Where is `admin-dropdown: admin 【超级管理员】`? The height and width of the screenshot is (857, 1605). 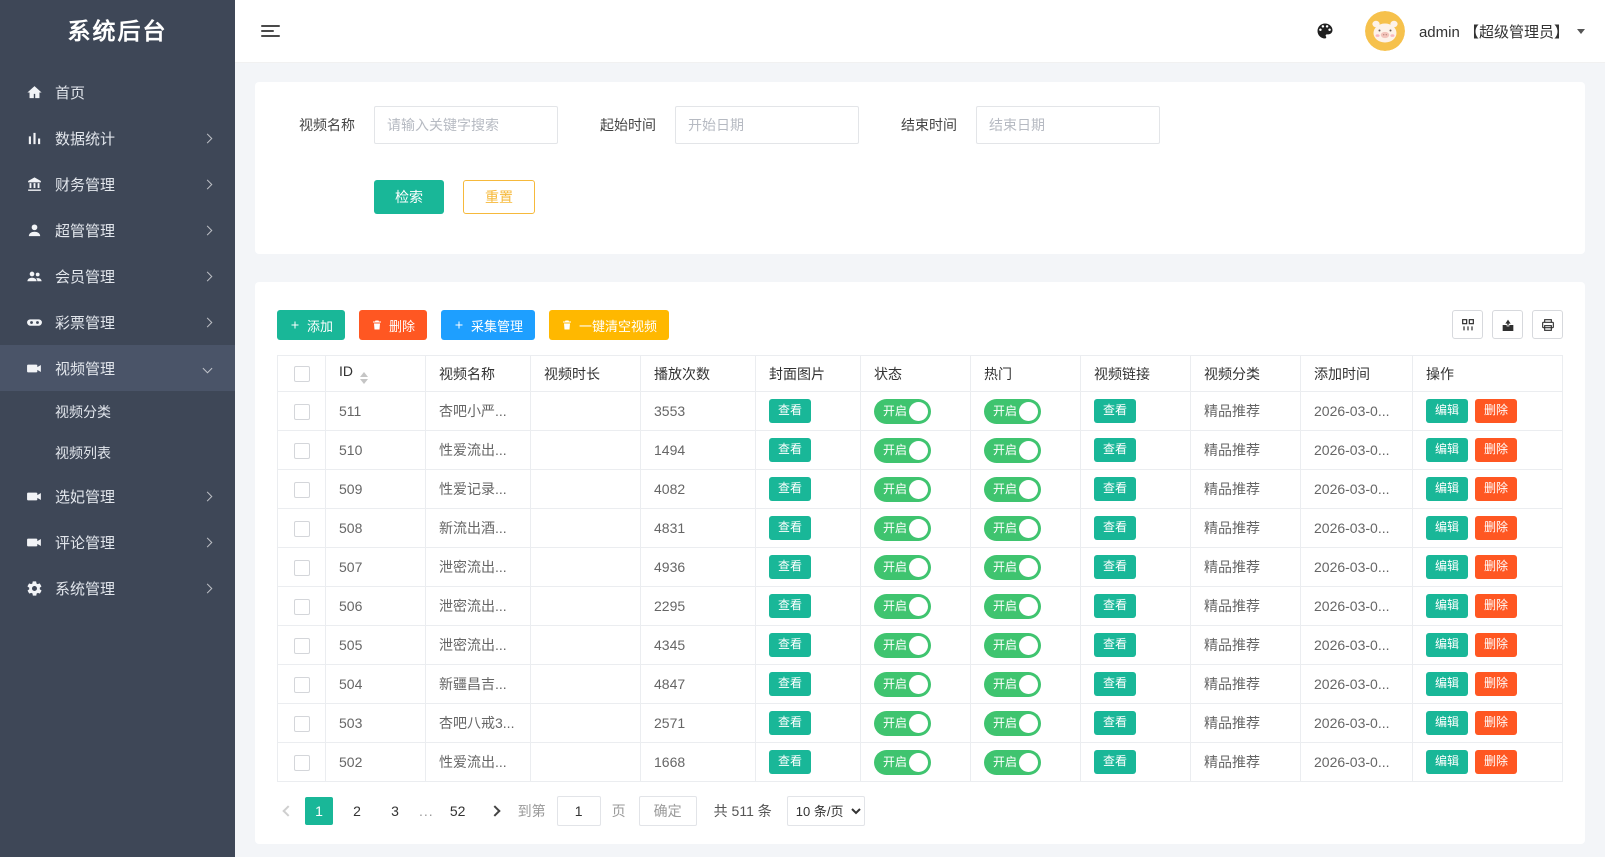 admin-dropdown: admin 【超级管理员】 is located at coordinates (1502, 31).